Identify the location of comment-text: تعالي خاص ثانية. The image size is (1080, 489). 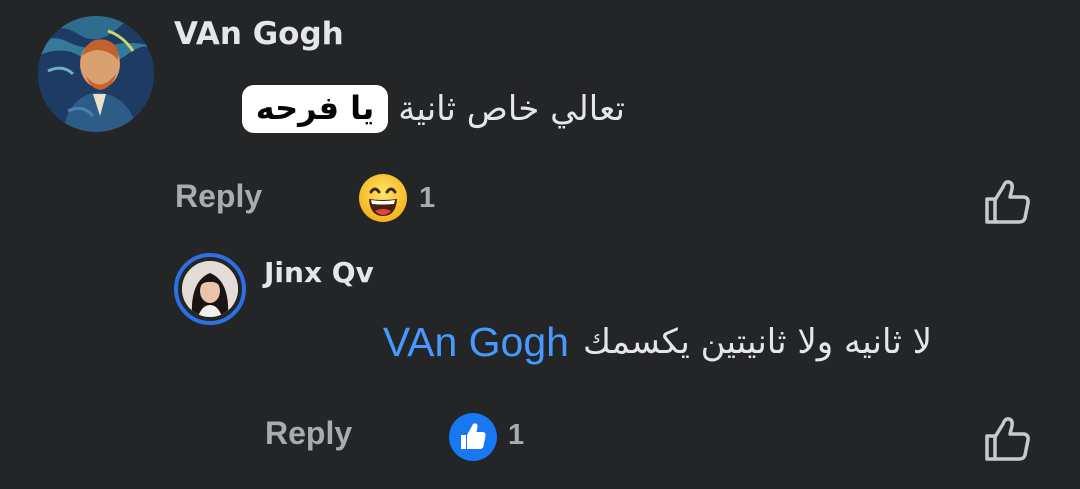
(511, 109).